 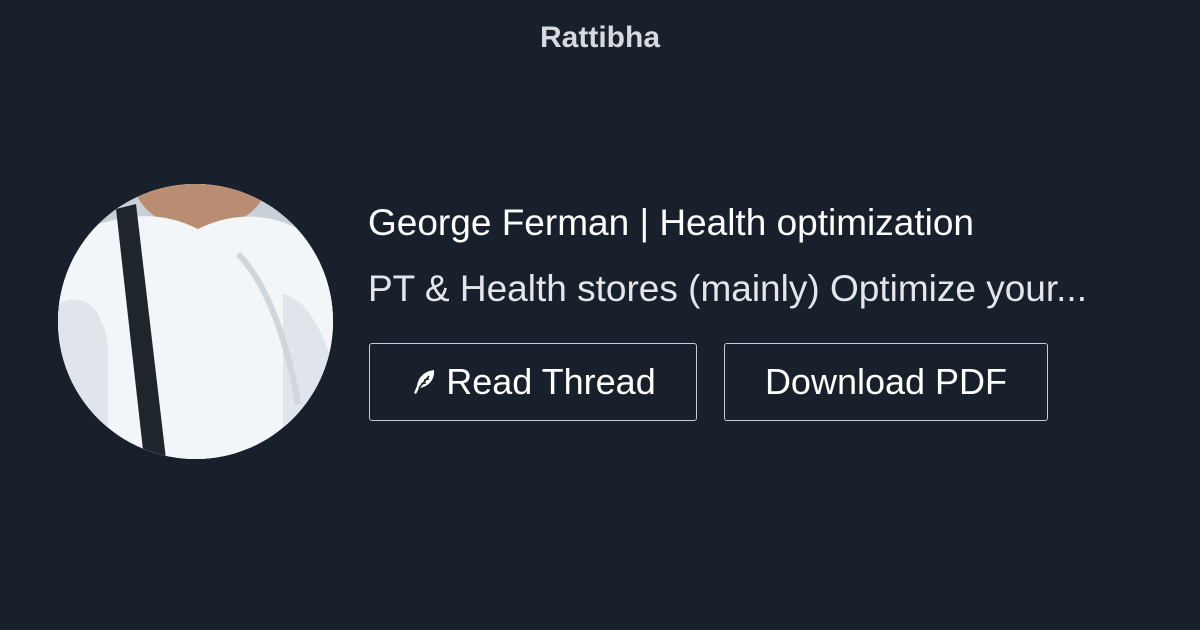 I want to click on profile-title: George Ferman | Health optimization, so click(x=671, y=222).